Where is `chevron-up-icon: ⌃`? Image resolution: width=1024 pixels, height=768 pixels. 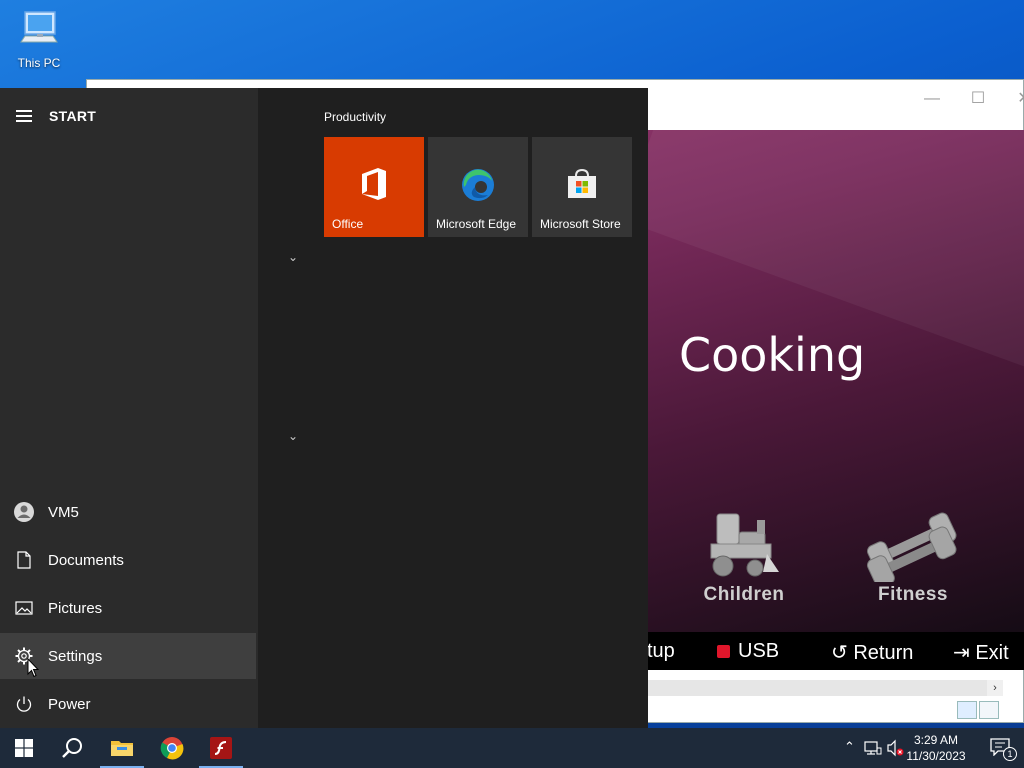
chevron-up-icon: ⌃ is located at coordinates (849, 747).